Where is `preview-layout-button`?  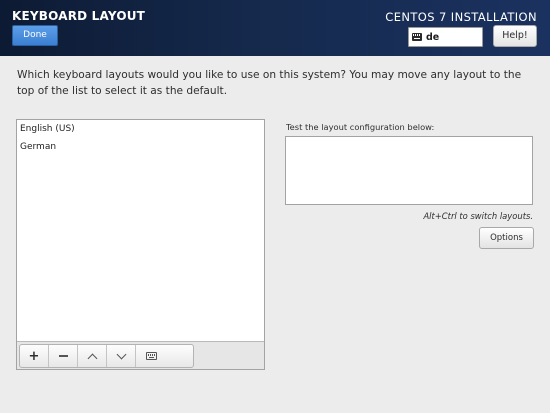
preview-layout-button is located at coordinates (164, 356).